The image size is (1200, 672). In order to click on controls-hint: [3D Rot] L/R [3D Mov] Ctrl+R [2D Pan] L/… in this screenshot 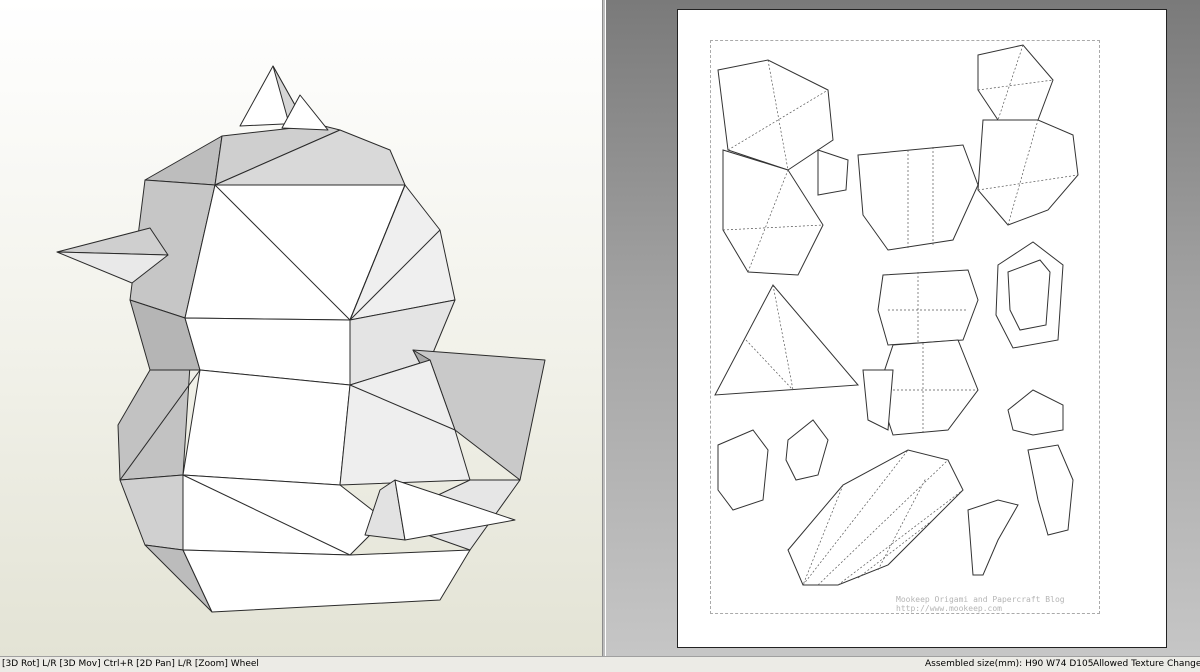, I will do `click(130, 664)`.